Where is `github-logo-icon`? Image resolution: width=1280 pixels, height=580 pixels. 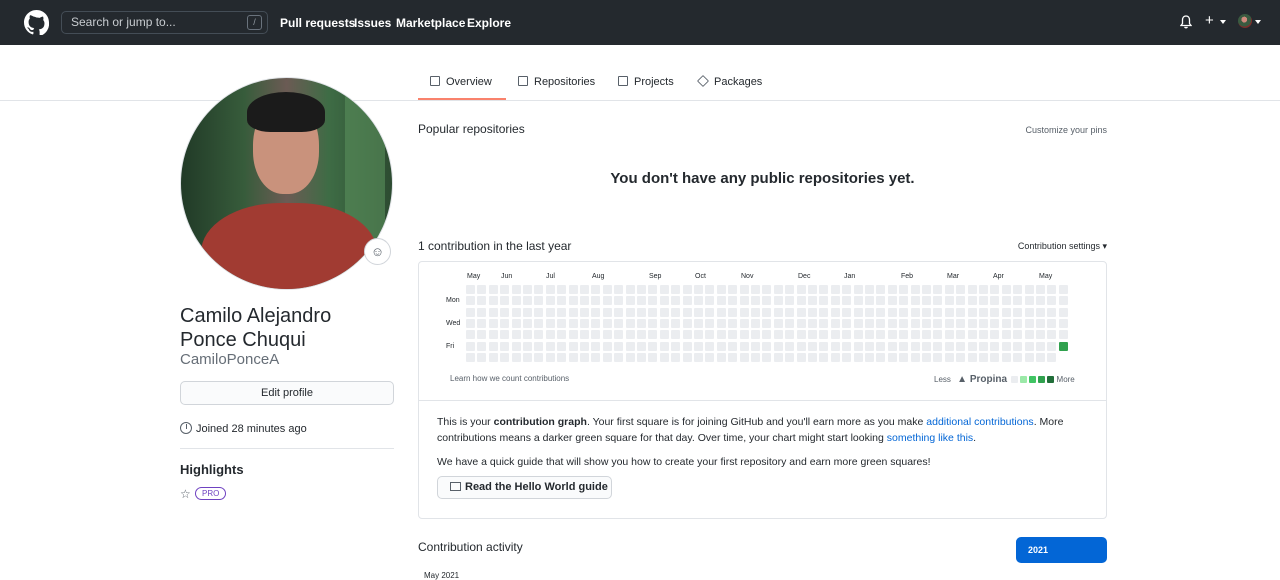 github-logo-icon is located at coordinates (36, 22).